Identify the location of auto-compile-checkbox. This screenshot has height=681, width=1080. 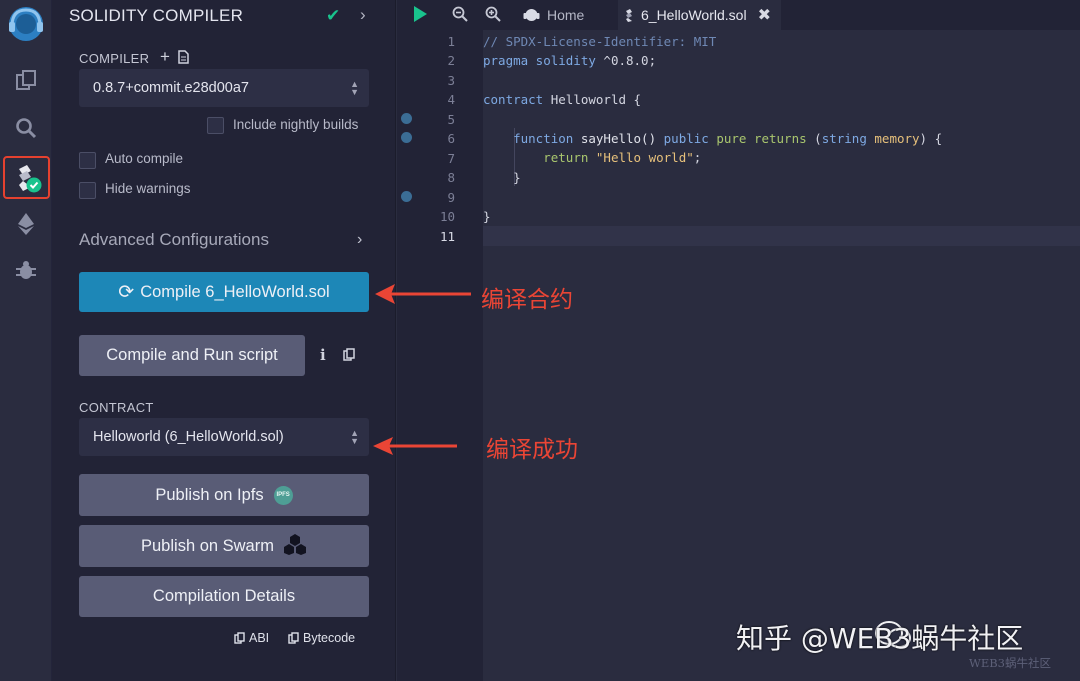
(87, 160).